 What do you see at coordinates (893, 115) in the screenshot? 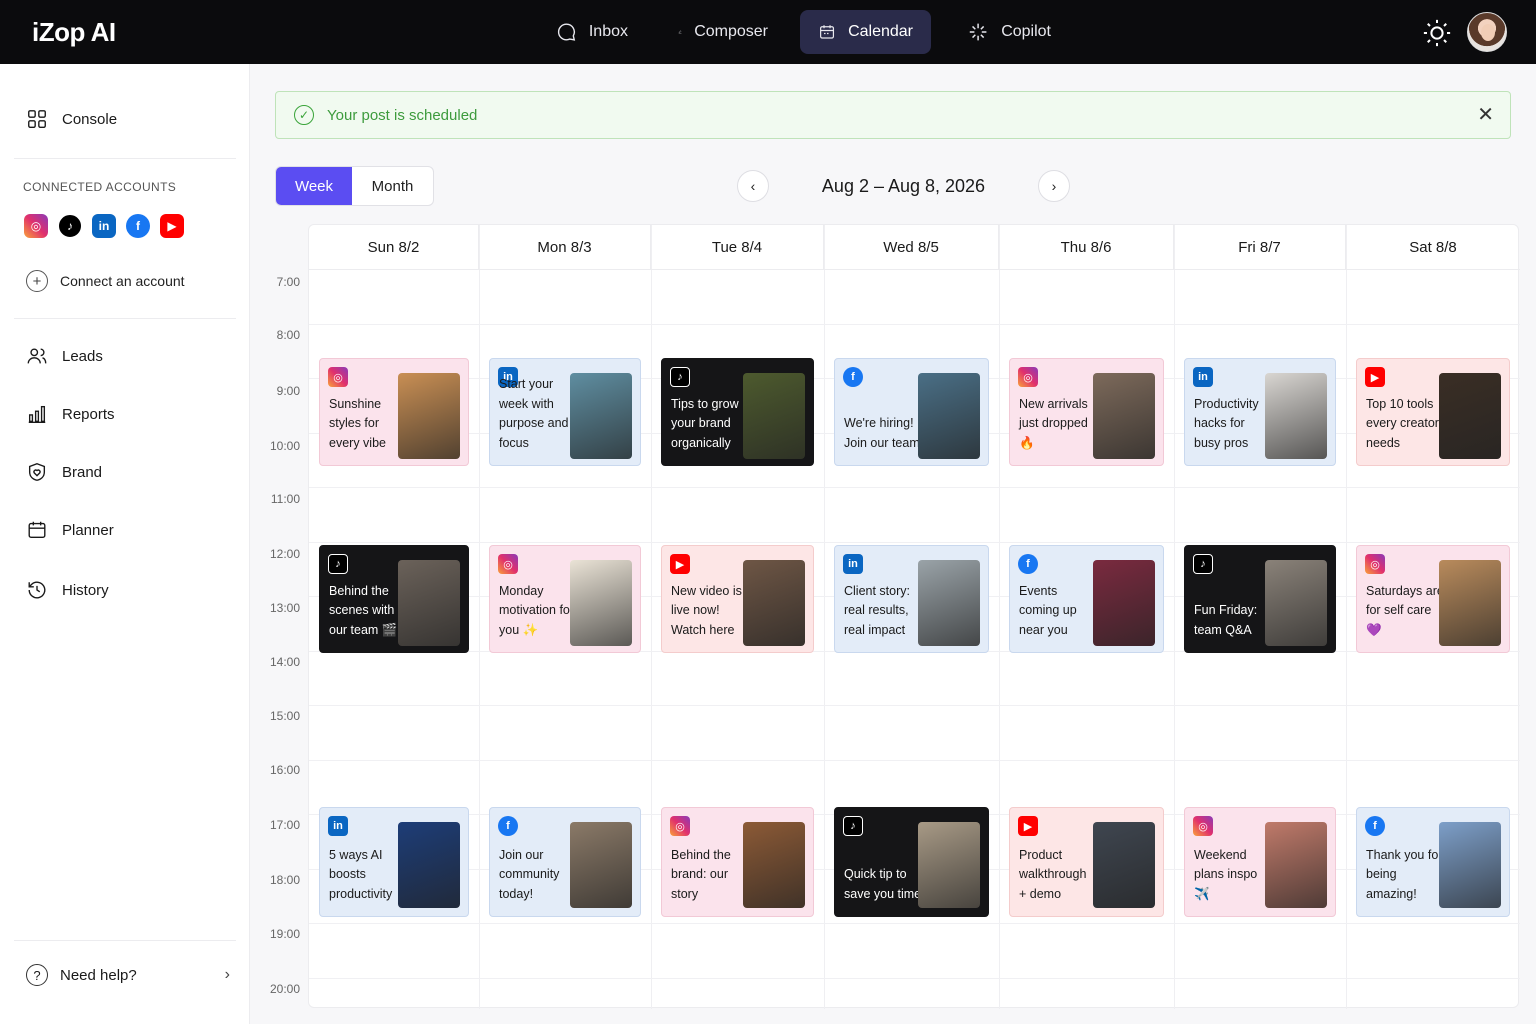
I see `scheduled-banner: ✓ Your post is scheduled ✕` at bounding box center [893, 115].